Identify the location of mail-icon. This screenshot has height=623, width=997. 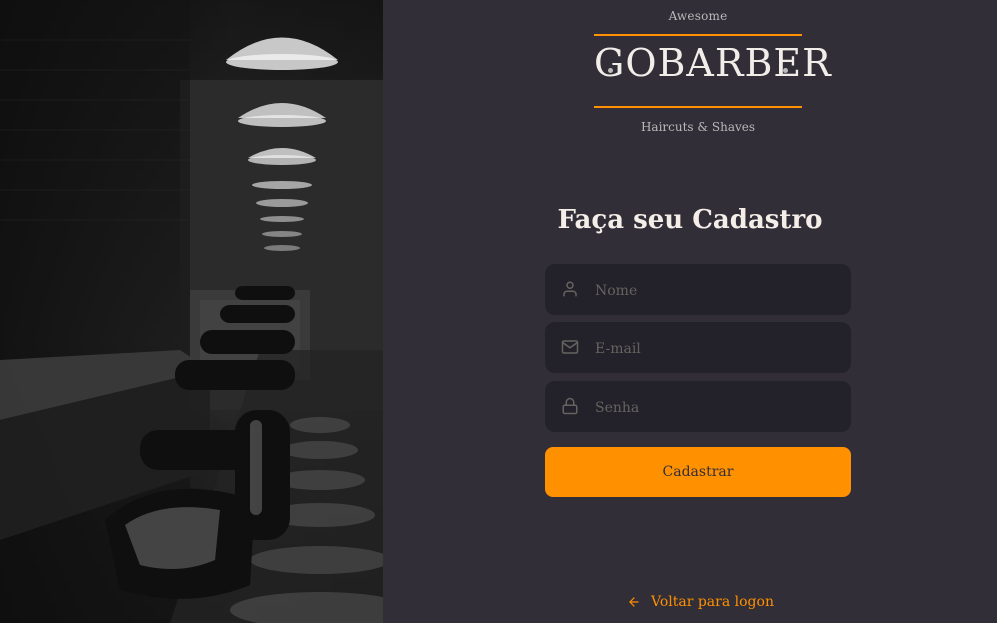
(570, 347).